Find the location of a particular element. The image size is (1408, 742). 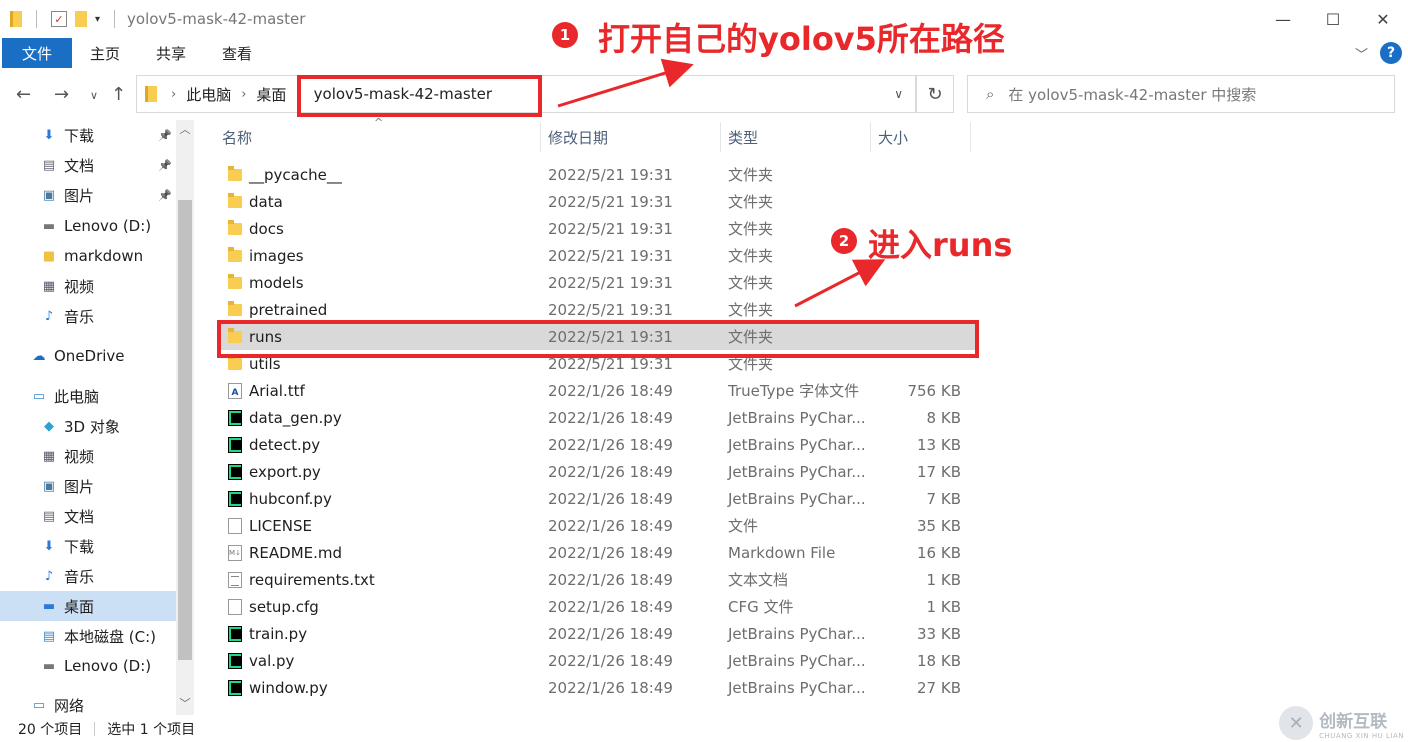

file-name: Arial.ttf is located at coordinates (277, 390).